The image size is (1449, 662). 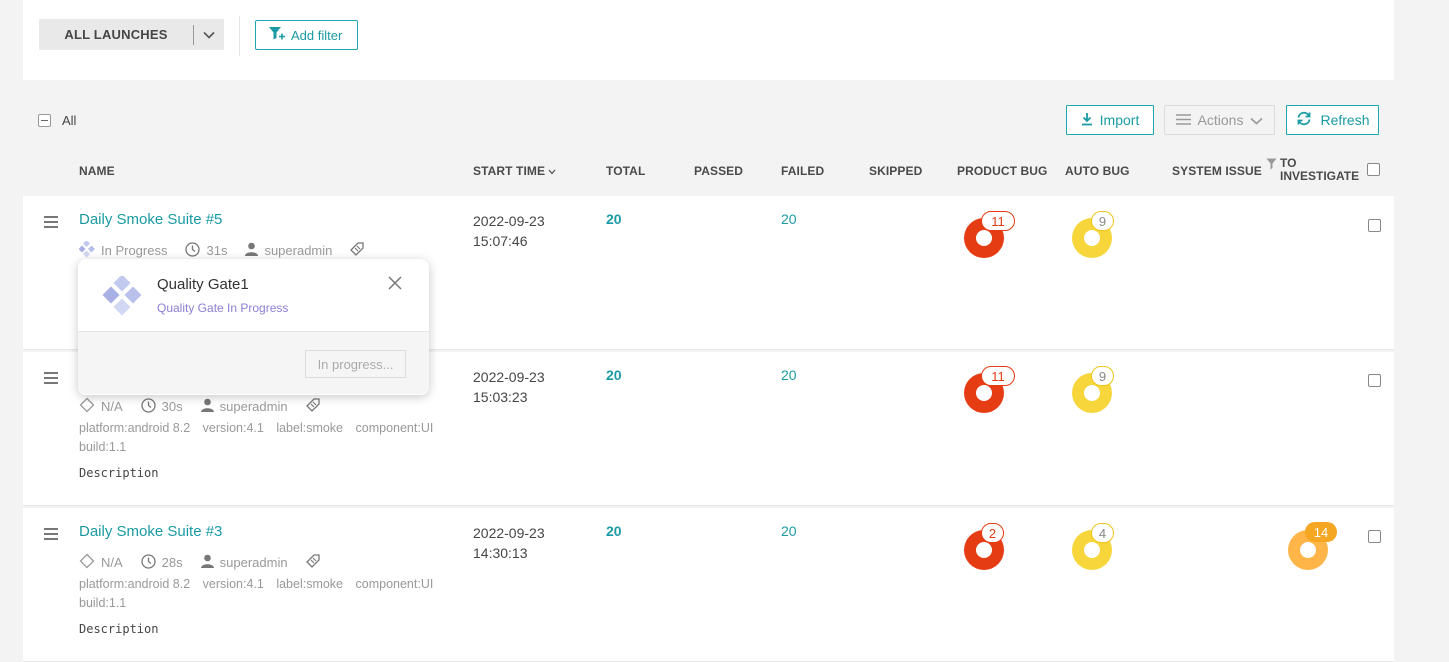 I want to click on launches-dropdown: ALL LAUNCHES, so click(x=131, y=34).